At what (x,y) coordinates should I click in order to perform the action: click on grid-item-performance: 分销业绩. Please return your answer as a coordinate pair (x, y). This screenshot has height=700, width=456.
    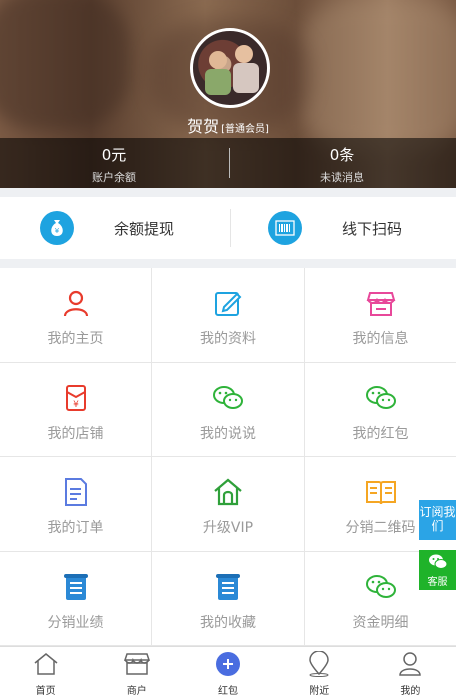
    Looking at the image, I should click on (76, 598).